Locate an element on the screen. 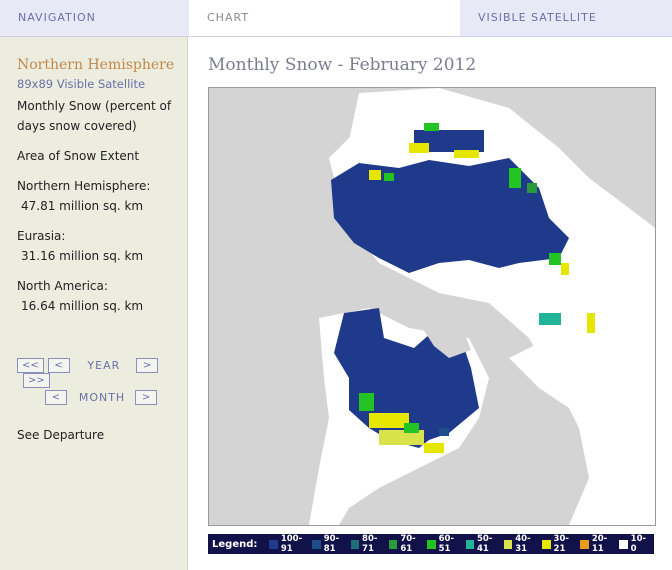 The image size is (672, 570). legend-item: 90-81 is located at coordinates (328, 544).